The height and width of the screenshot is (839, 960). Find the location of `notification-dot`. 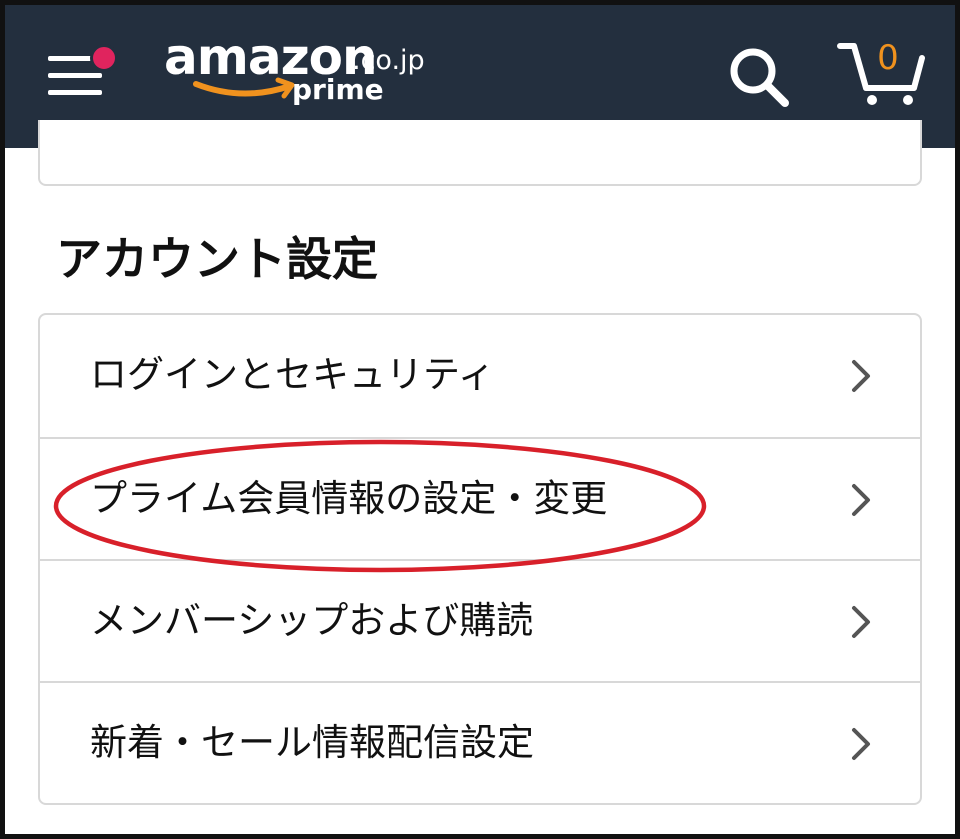

notification-dot is located at coordinates (104, 58).